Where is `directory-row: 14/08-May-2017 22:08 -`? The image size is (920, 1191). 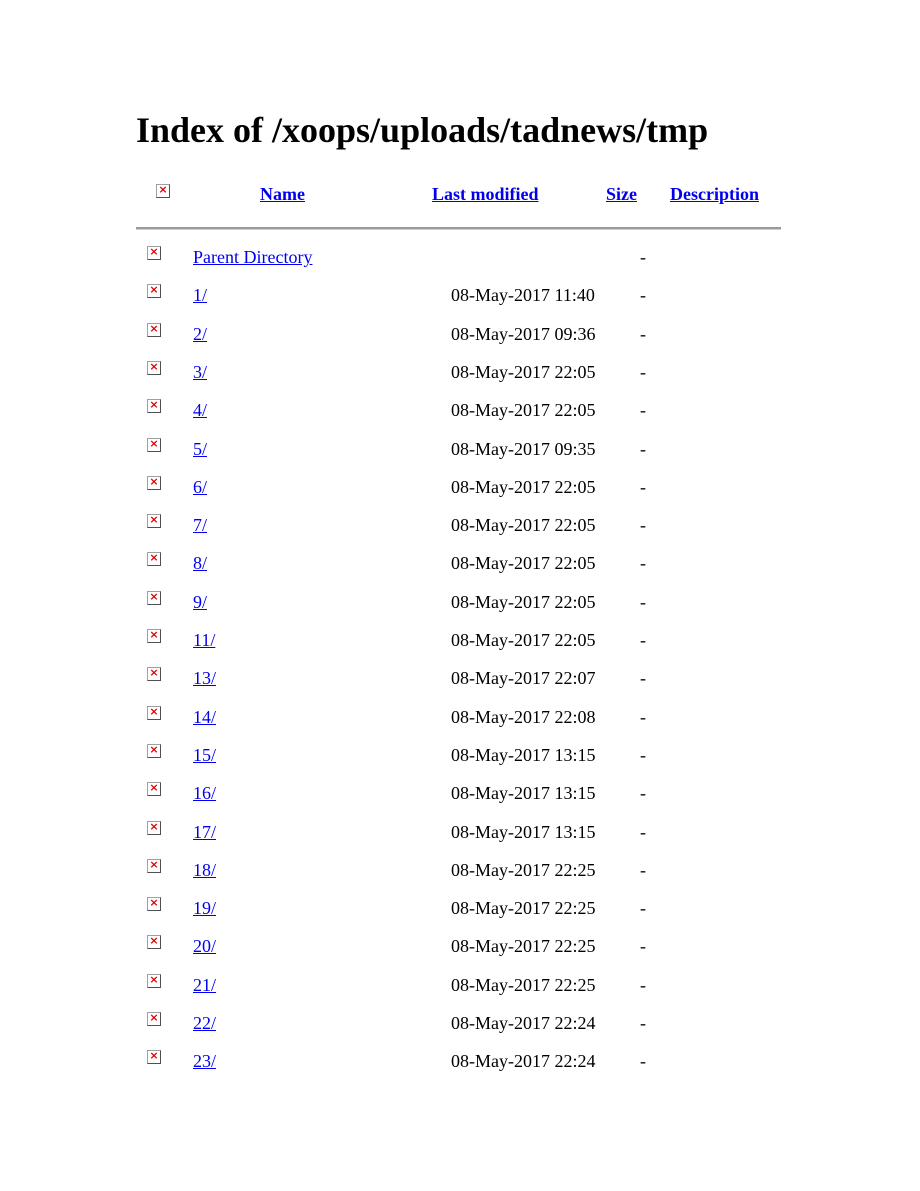
directory-row: 14/08-May-2017 22:08 - is located at coordinates (460, 717).